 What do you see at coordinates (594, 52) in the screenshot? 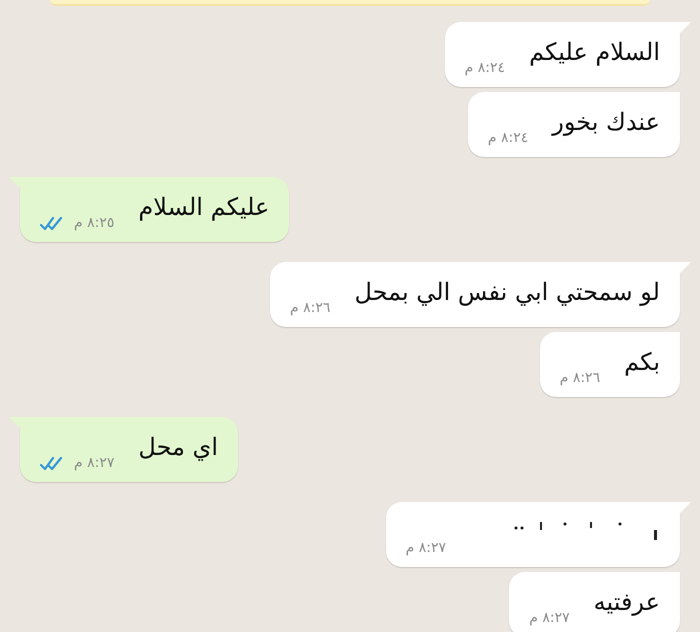
I see `message-text: السلام عليكم` at bounding box center [594, 52].